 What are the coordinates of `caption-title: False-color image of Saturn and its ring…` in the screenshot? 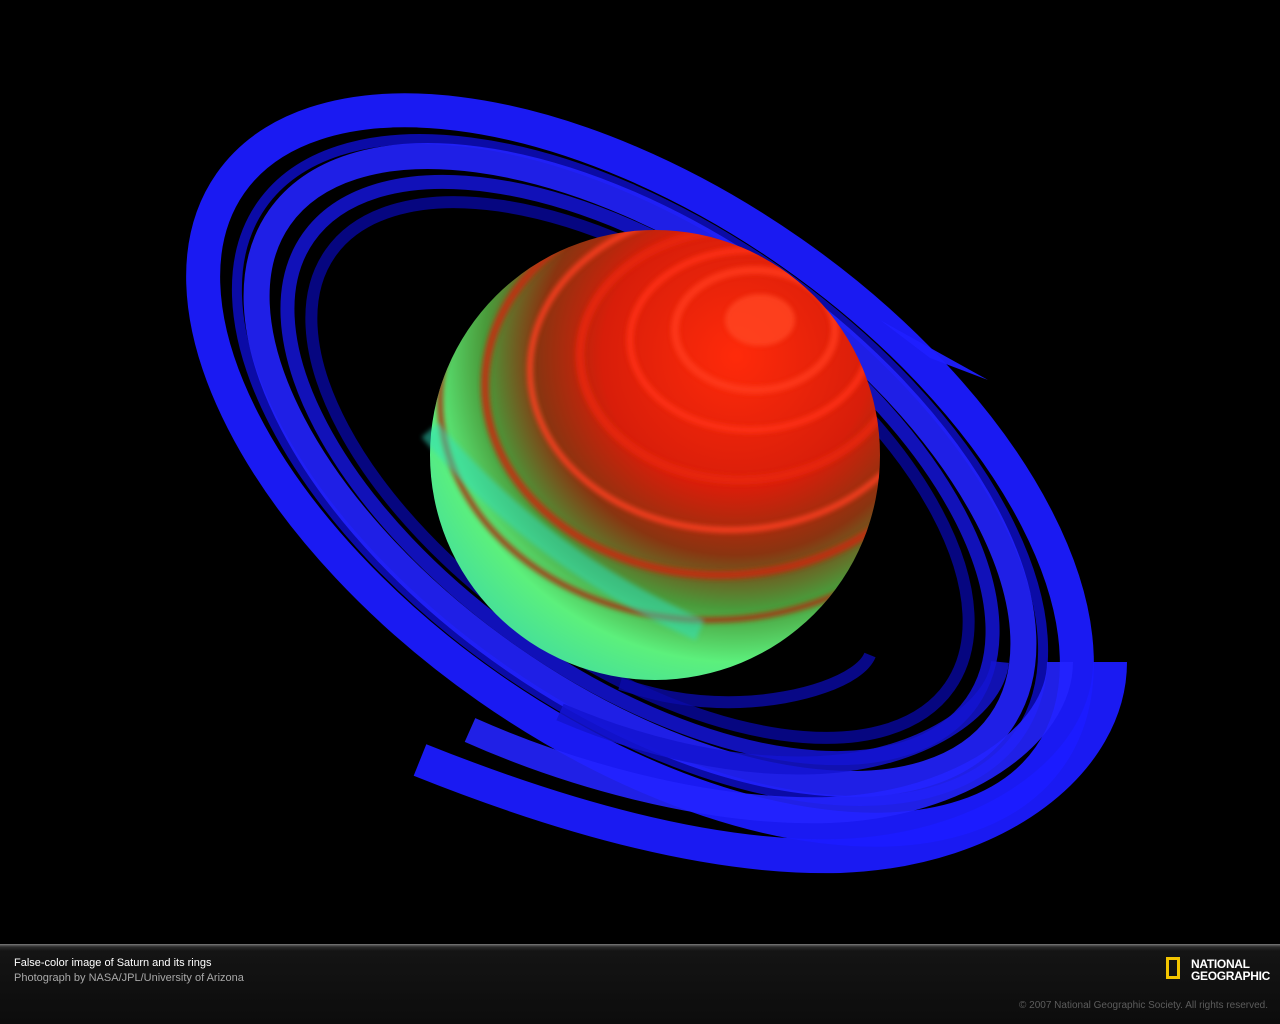 It's located at (113, 963).